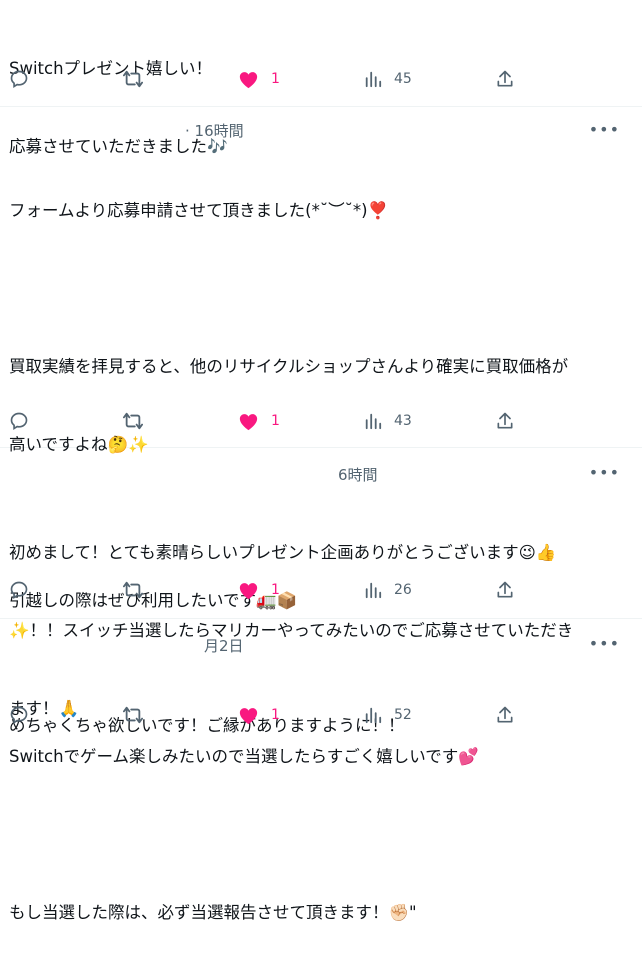 The image size is (642, 978). What do you see at coordinates (213, 912) in the screenshot?
I see `post-line: もし当選した際は、必ず当選報告させて頂きます！✊🏻"` at bounding box center [213, 912].